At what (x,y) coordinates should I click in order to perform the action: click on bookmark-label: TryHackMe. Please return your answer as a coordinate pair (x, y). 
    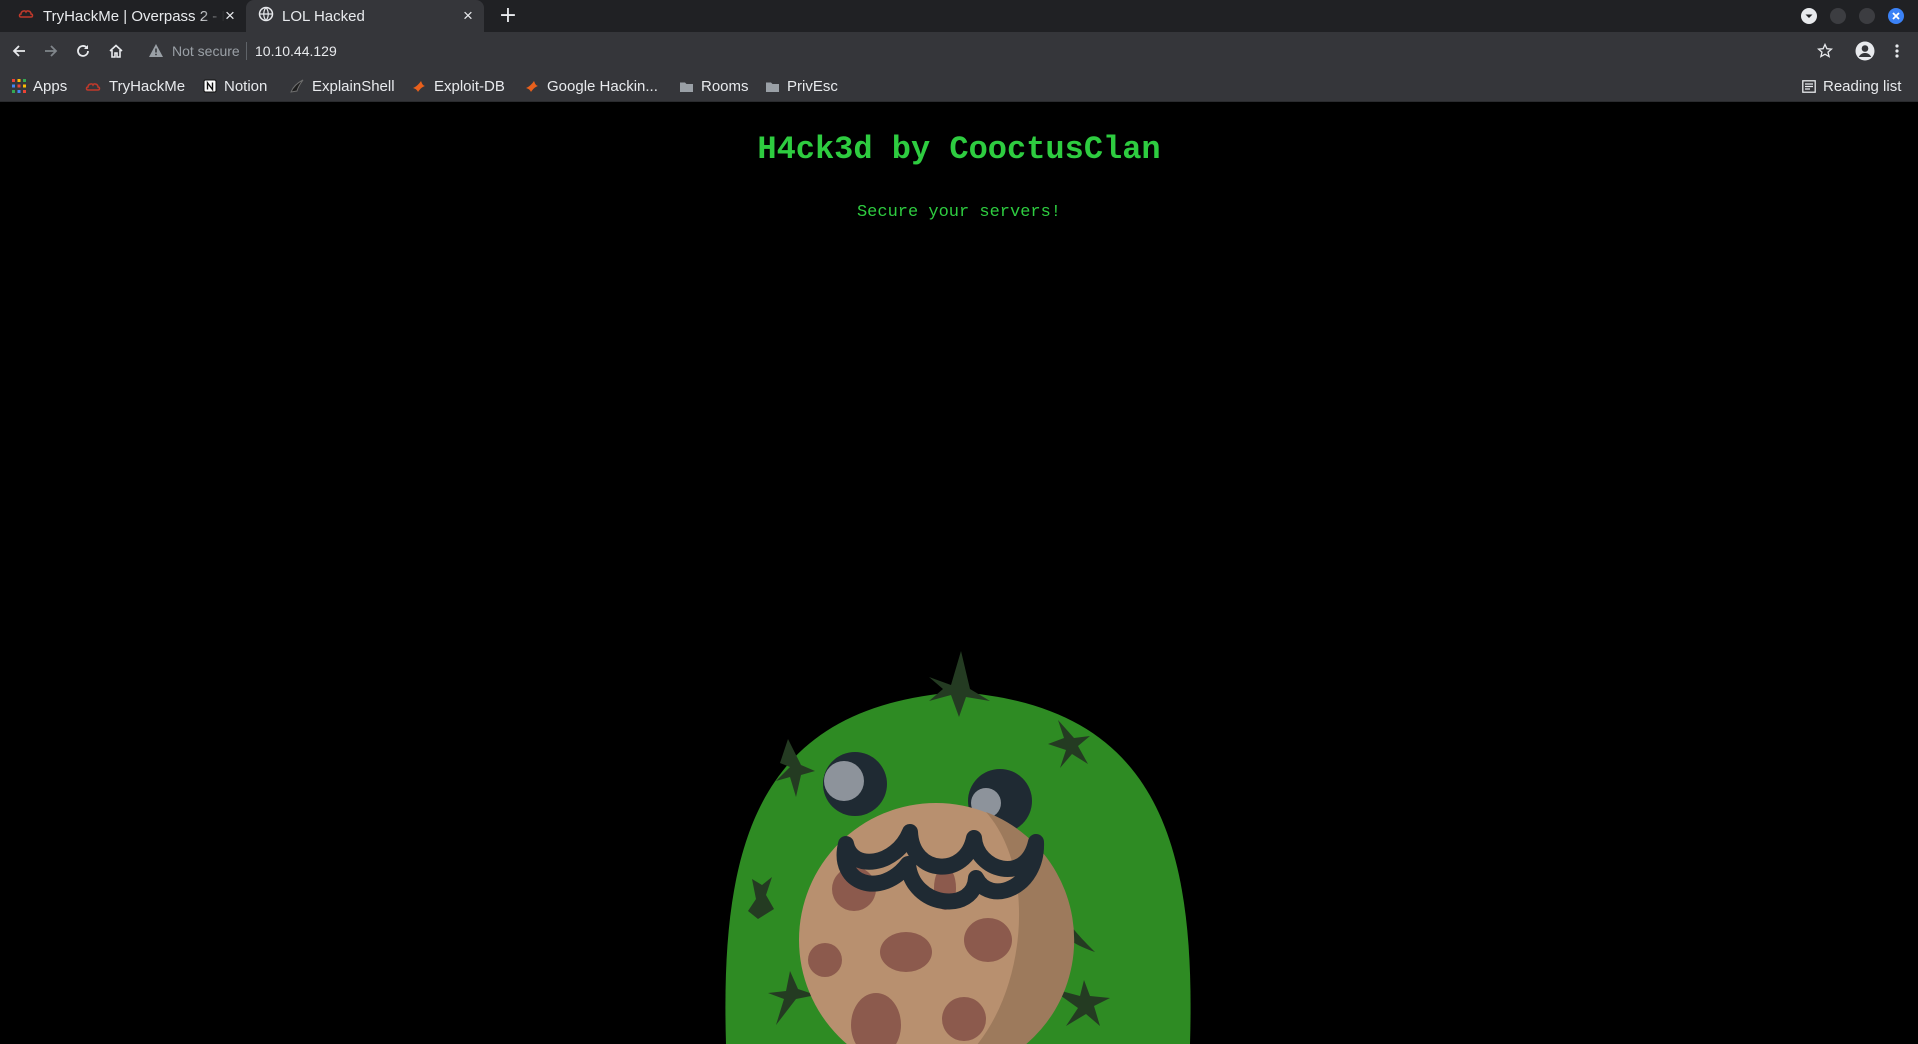
    Looking at the image, I should click on (147, 86).